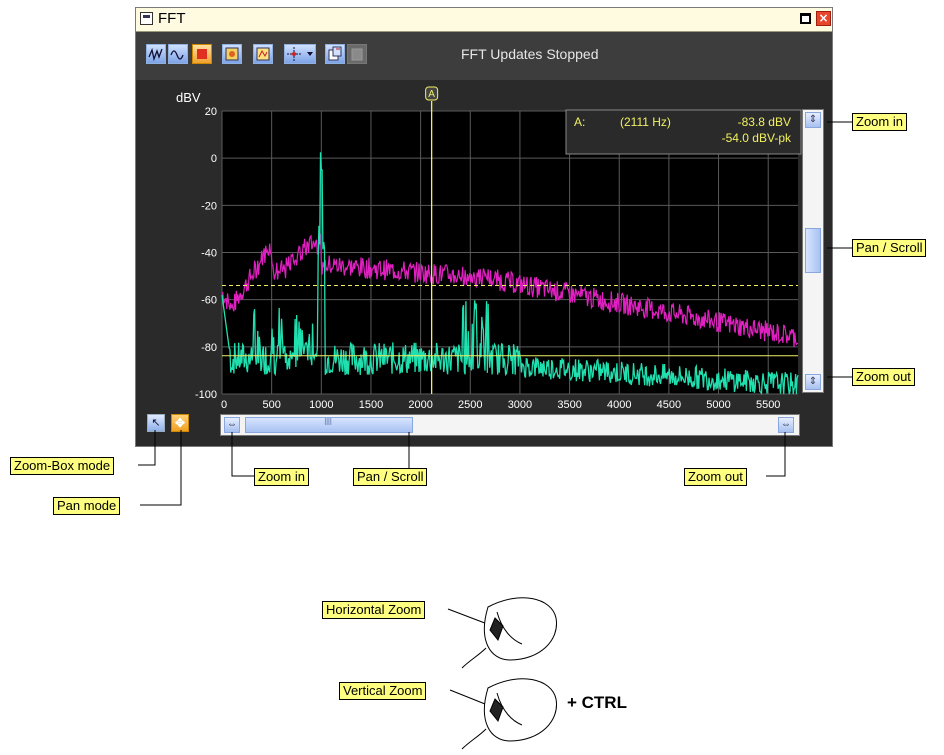 The width and height of the screenshot is (944, 755). I want to click on window-icon, so click(146, 18).